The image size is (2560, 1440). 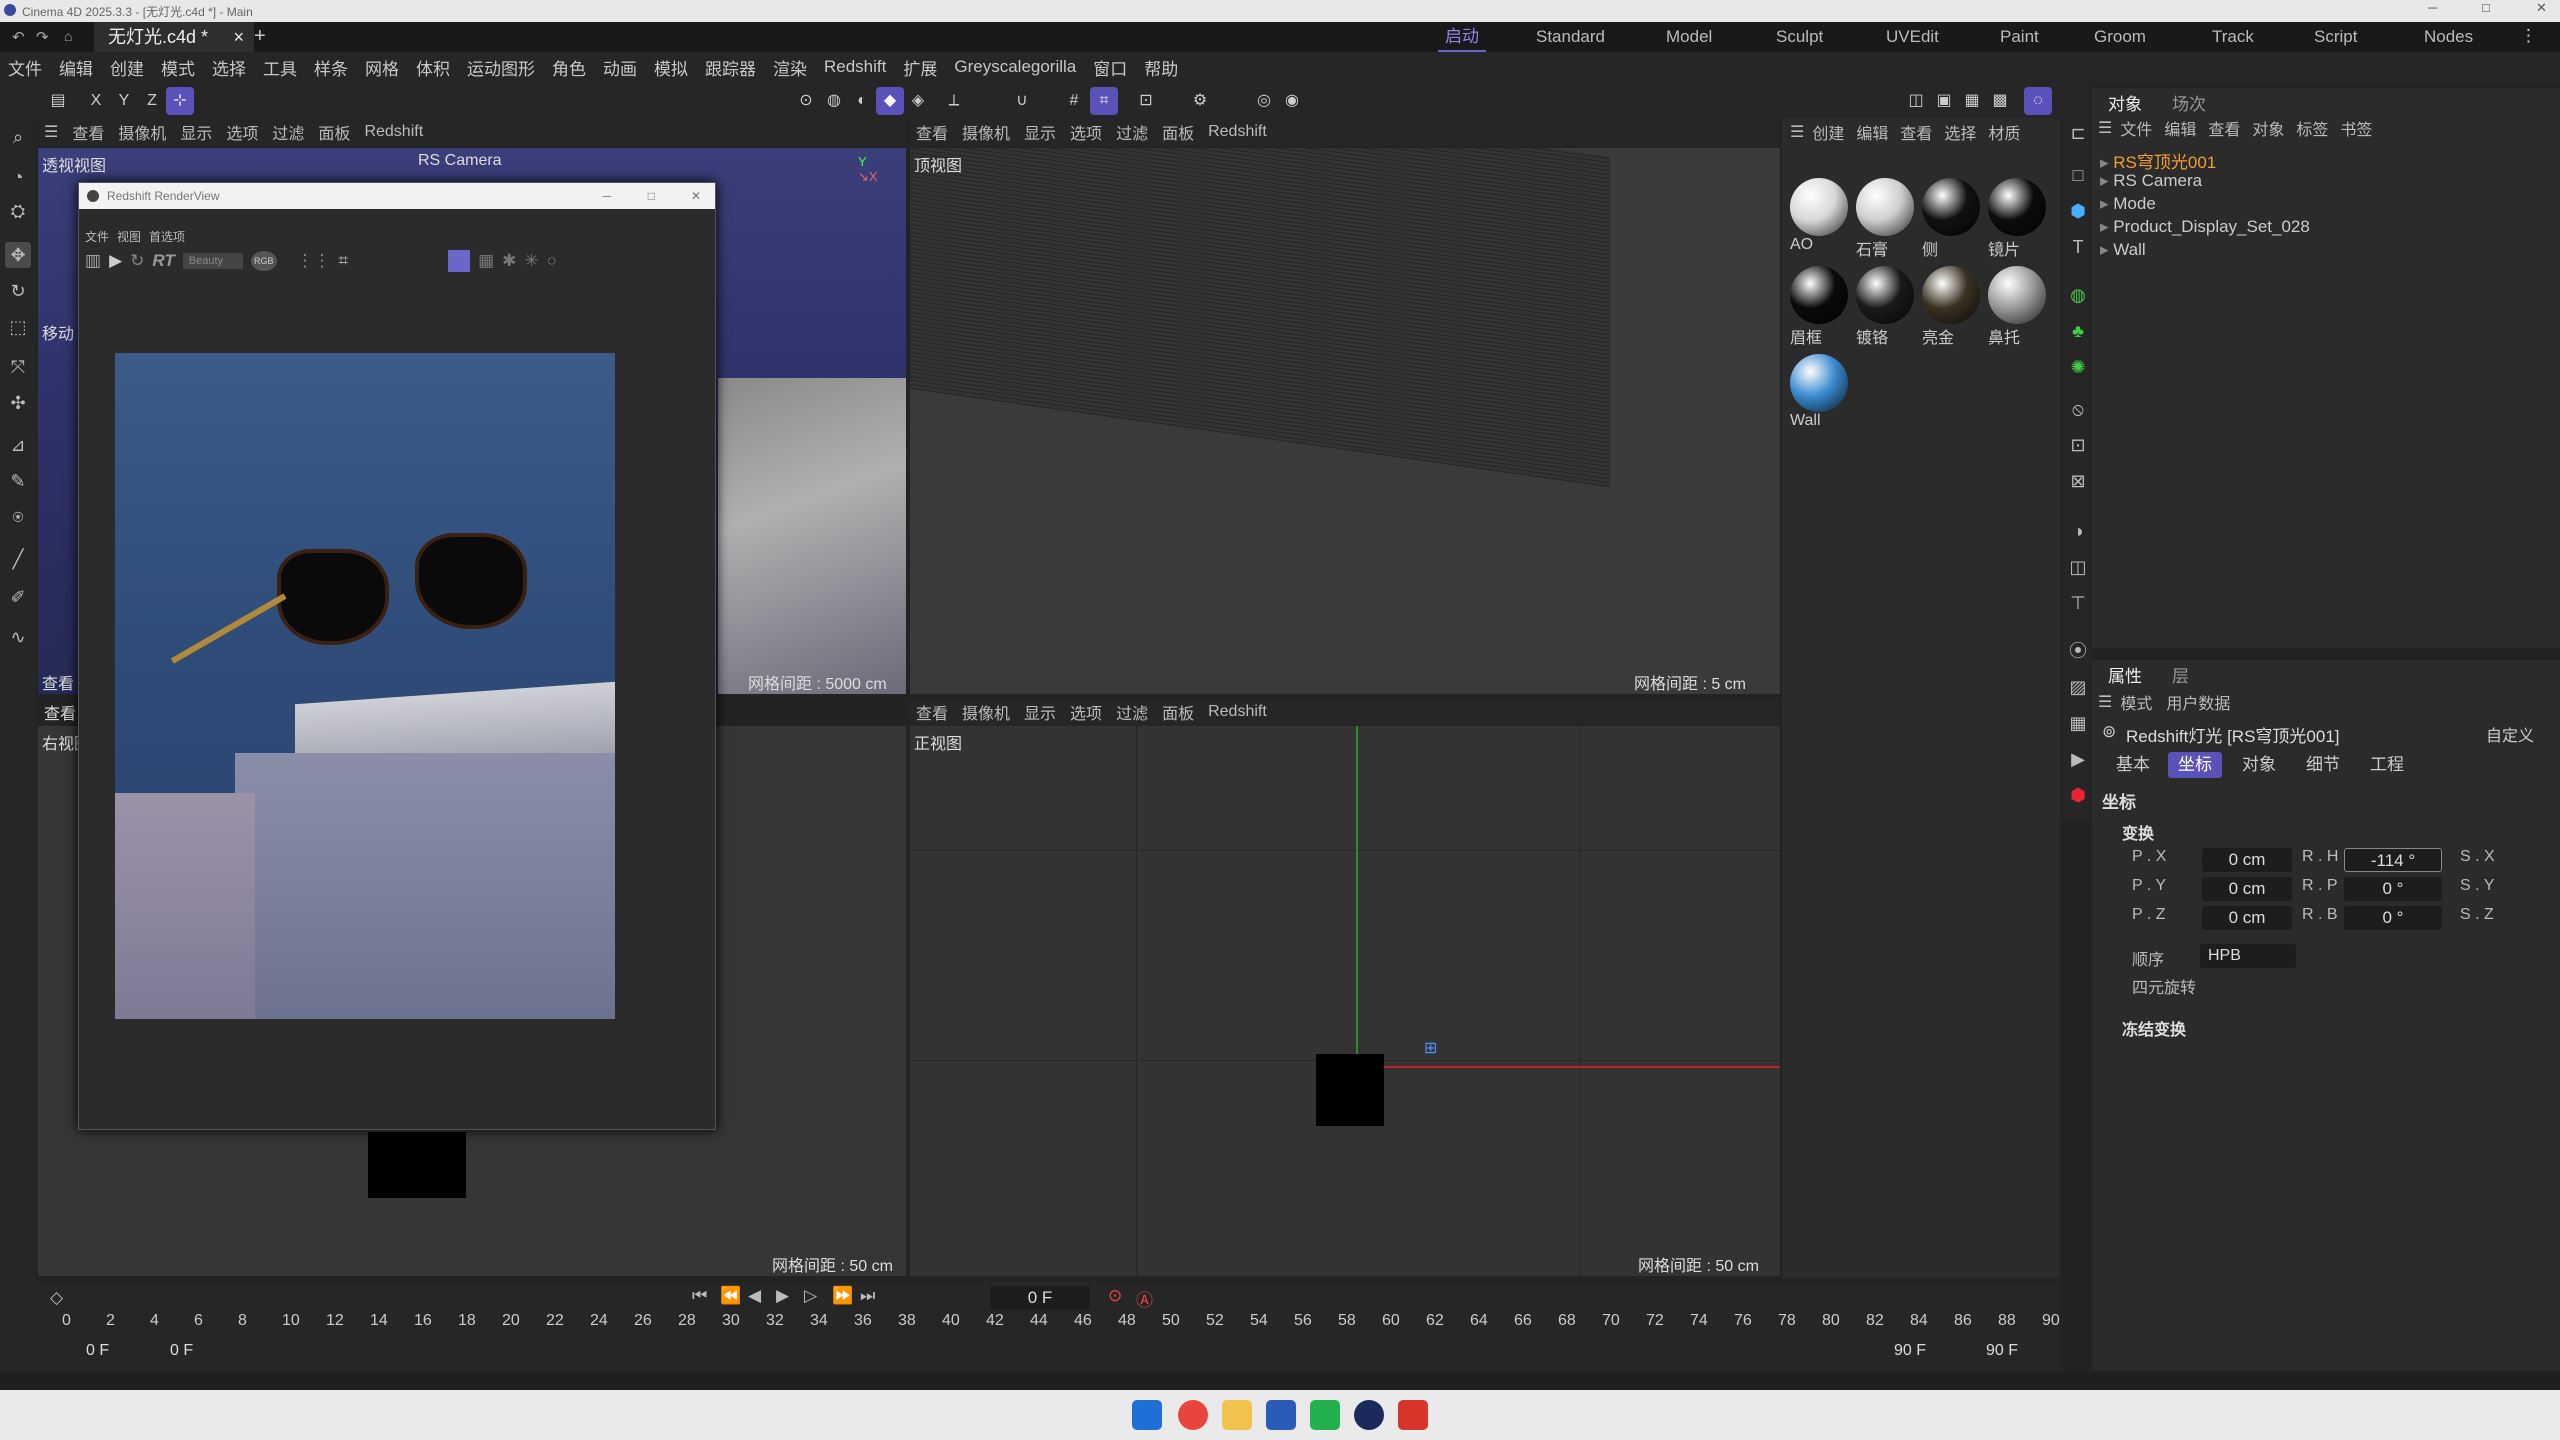 What do you see at coordinates (552, 261) in the screenshot?
I see `renderview-circle-icon: ○` at bounding box center [552, 261].